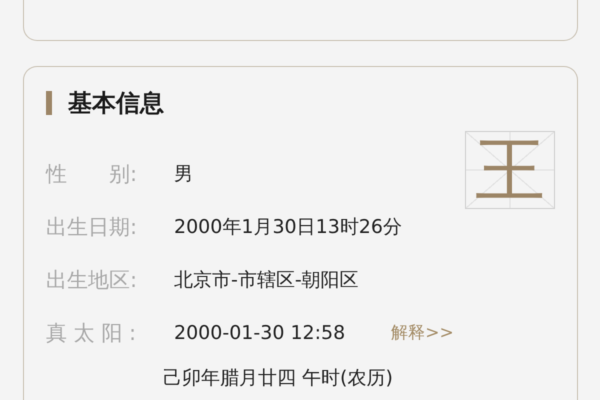 The height and width of the screenshot is (400, 600). What do you see at coordinates (510, 170) in the screenshot?
I see `surname-character: 王` at bounding box center [510, 170].